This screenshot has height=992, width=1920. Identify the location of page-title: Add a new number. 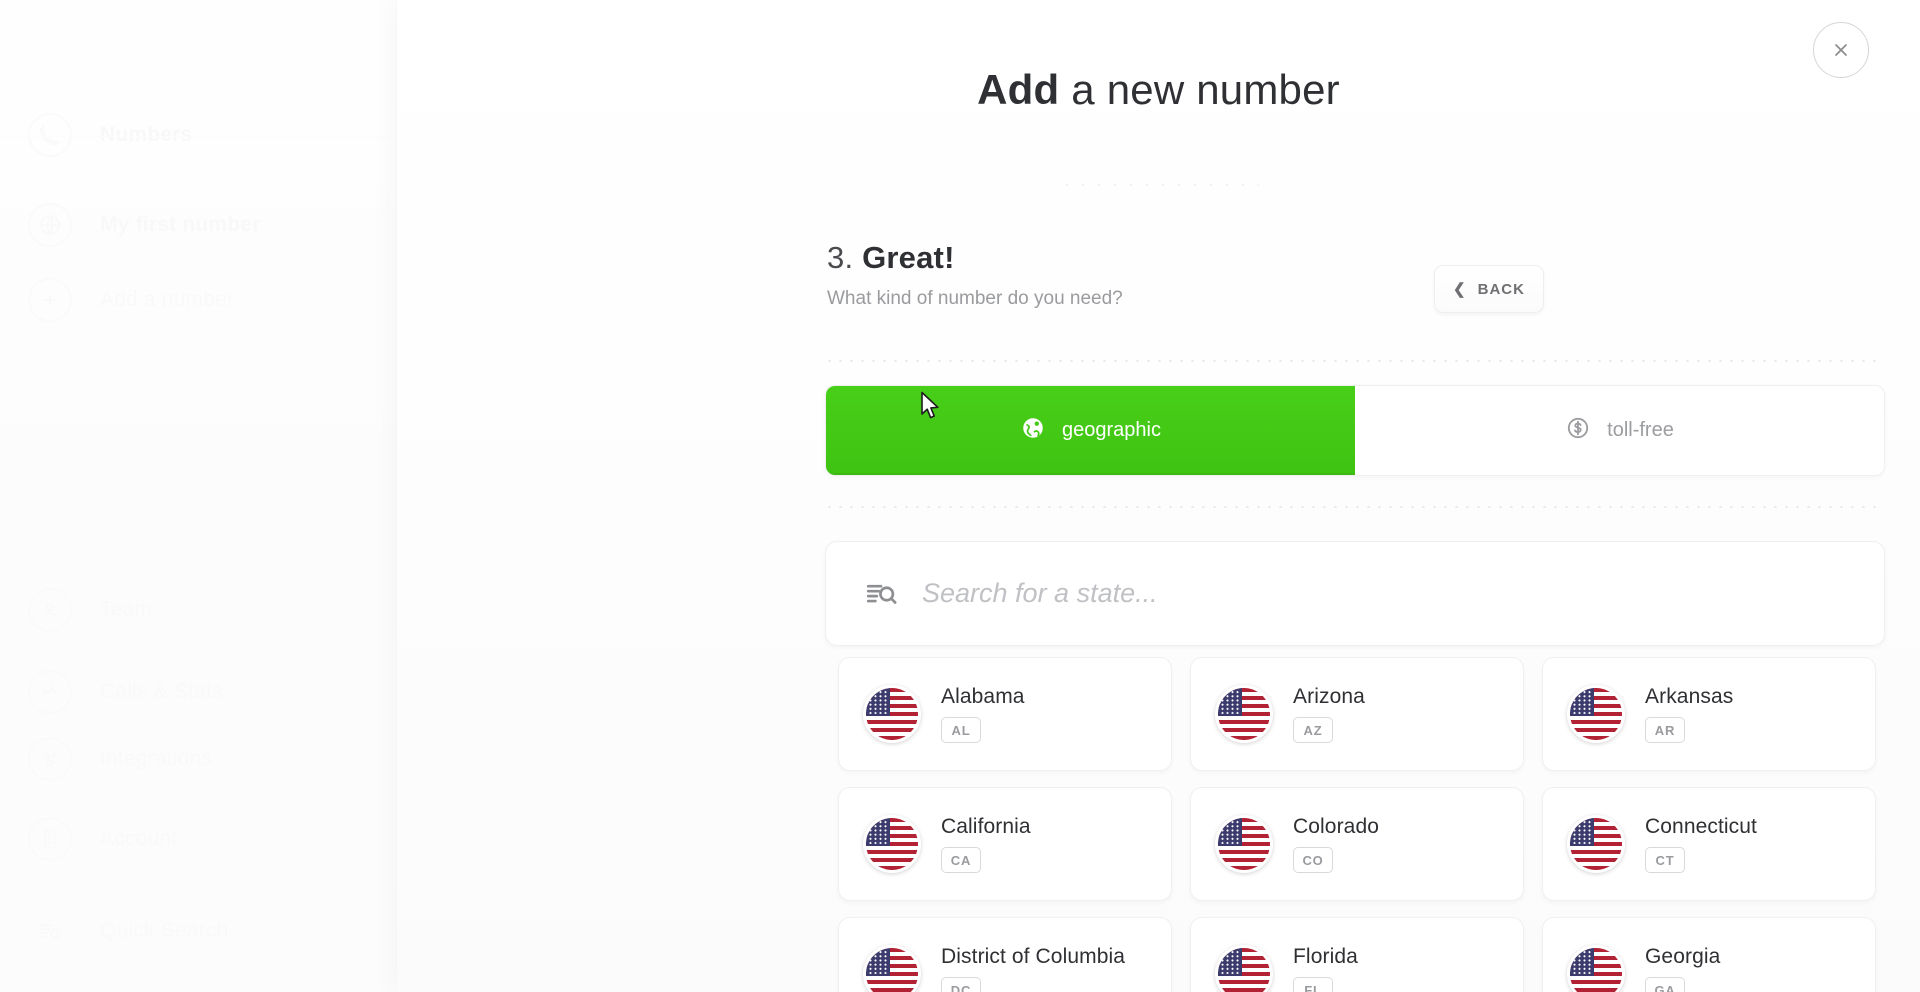
(1158, 90).